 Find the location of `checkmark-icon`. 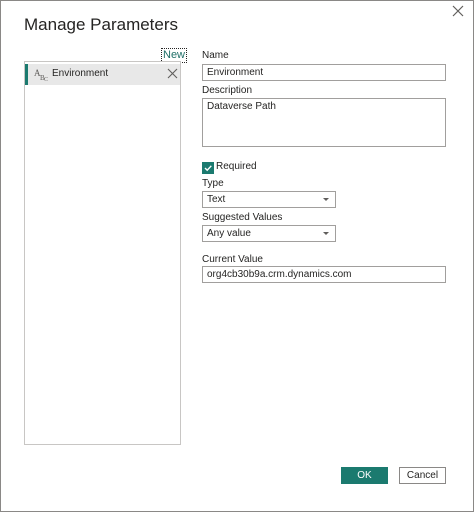

checkmark-icon is located at coordinates (208, 168).